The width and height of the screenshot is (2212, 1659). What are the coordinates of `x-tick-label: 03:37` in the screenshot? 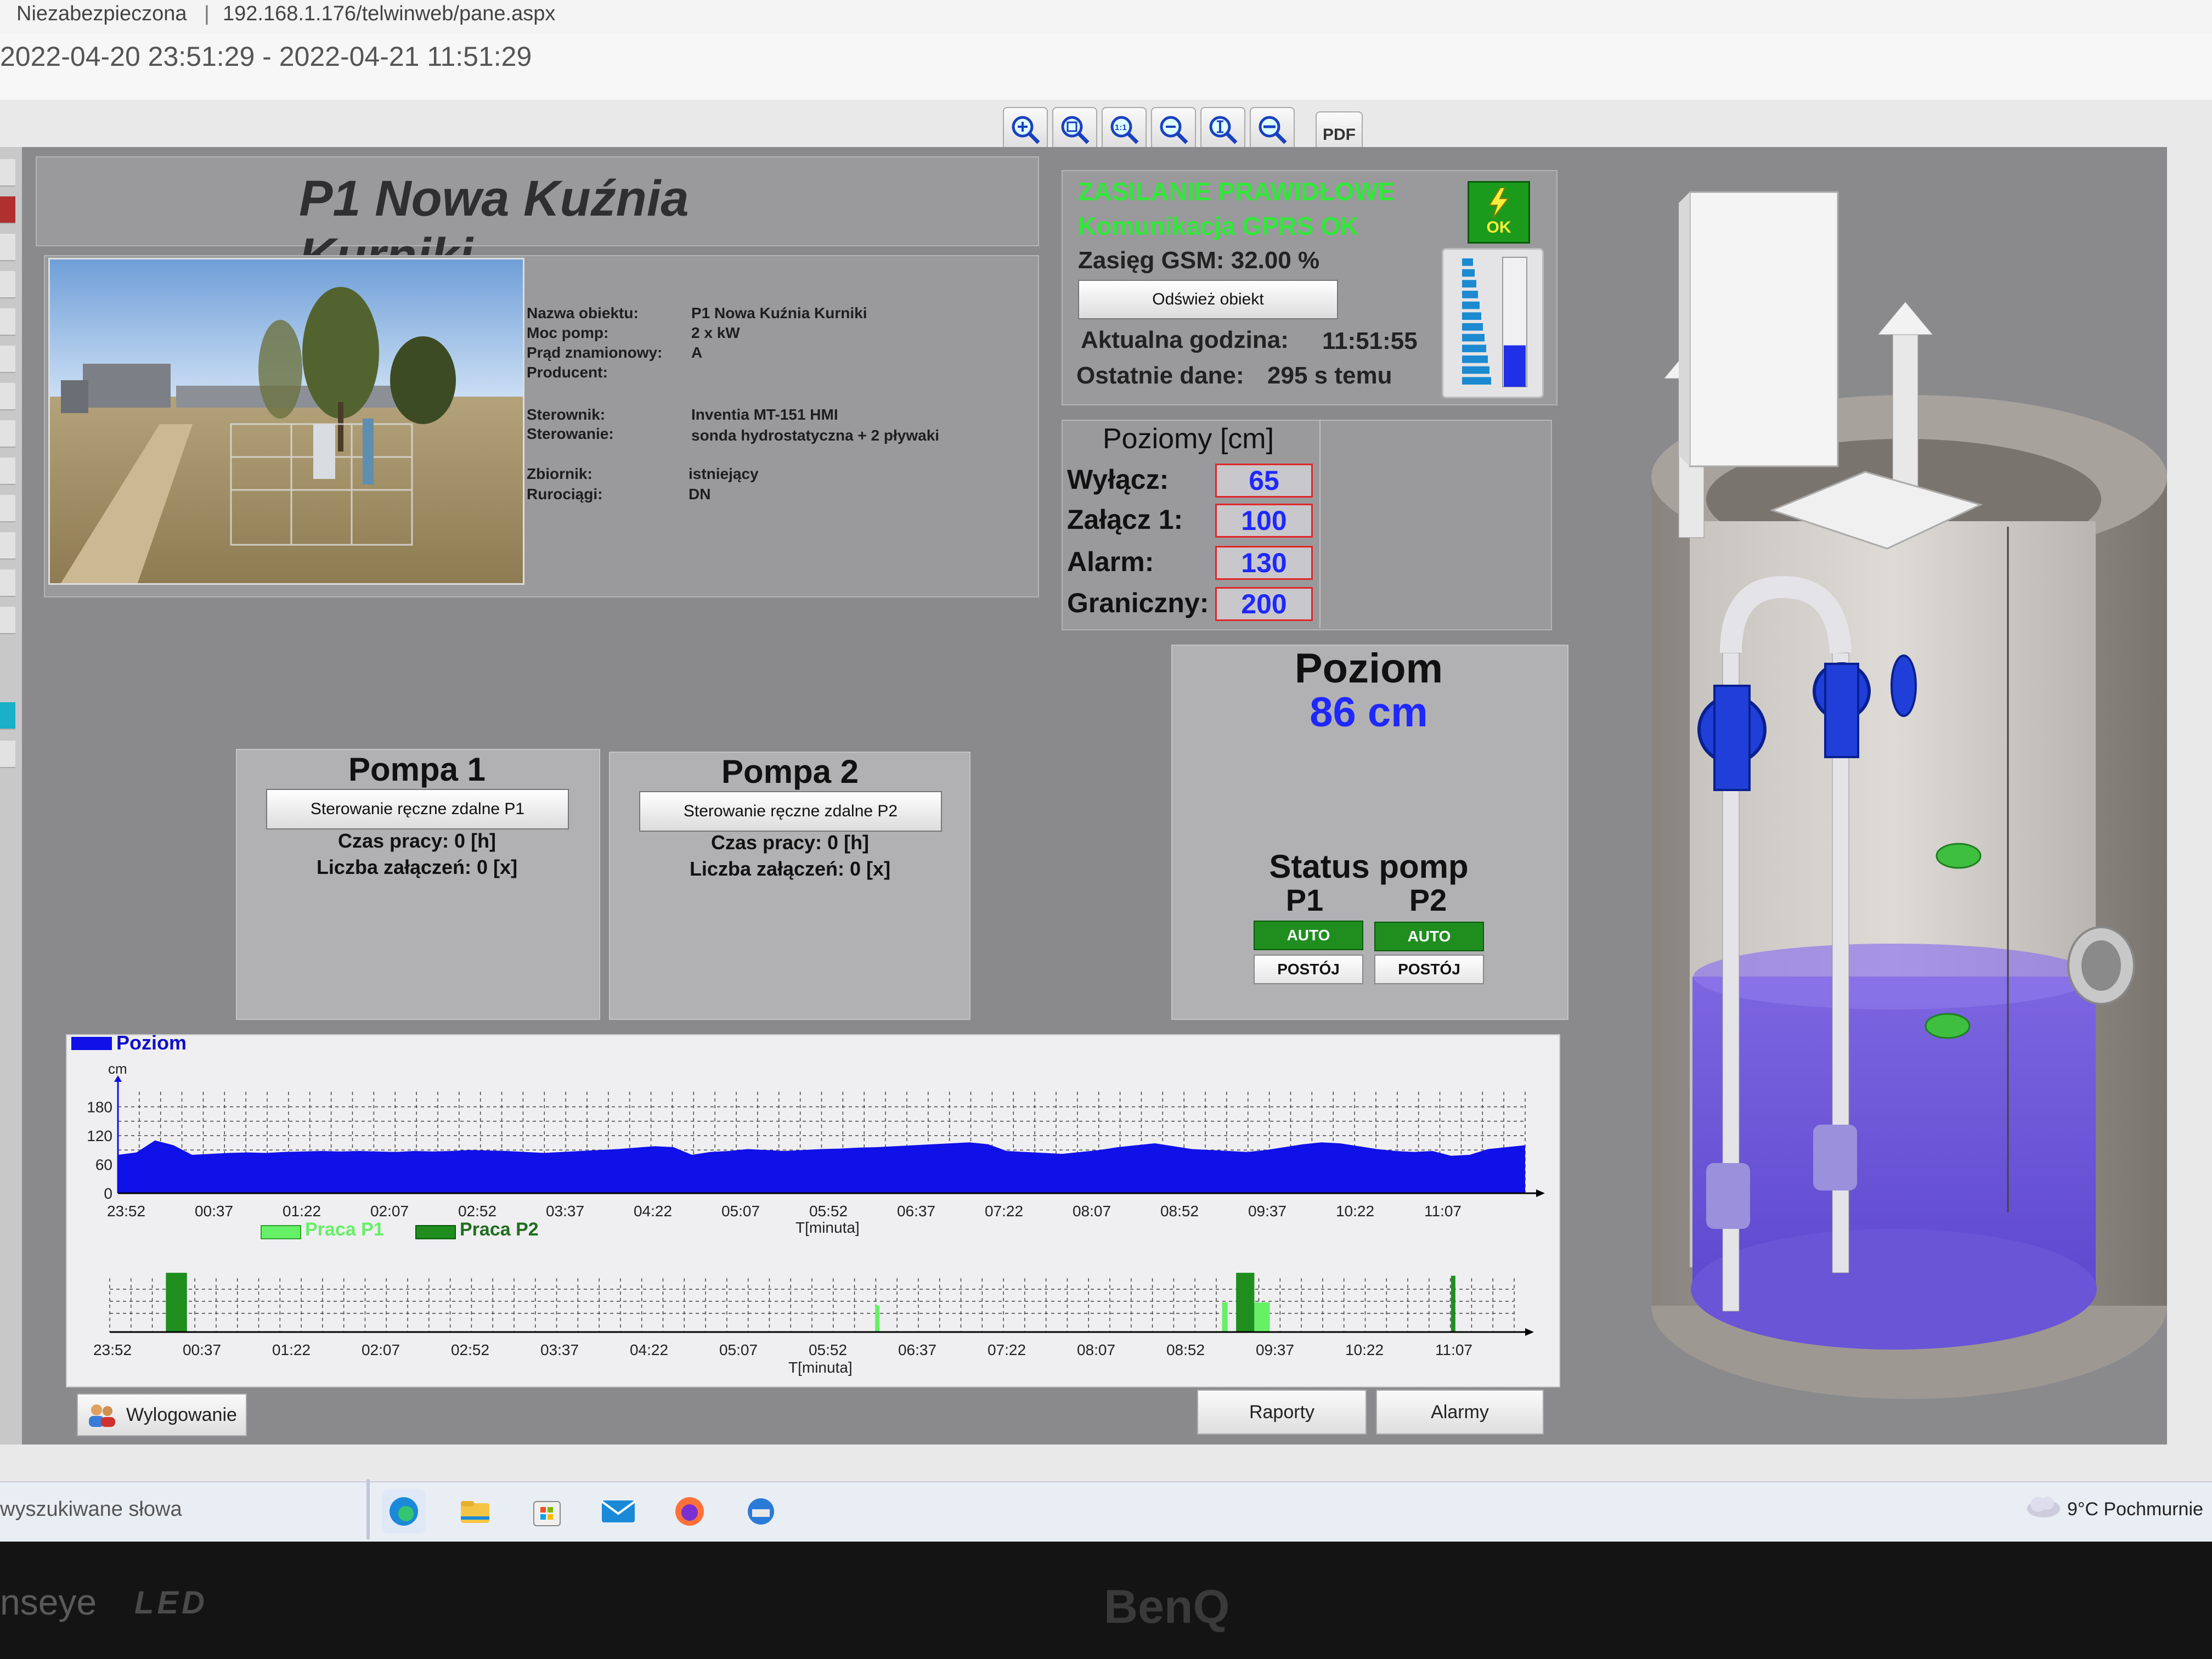 It's located at (565, 1211).